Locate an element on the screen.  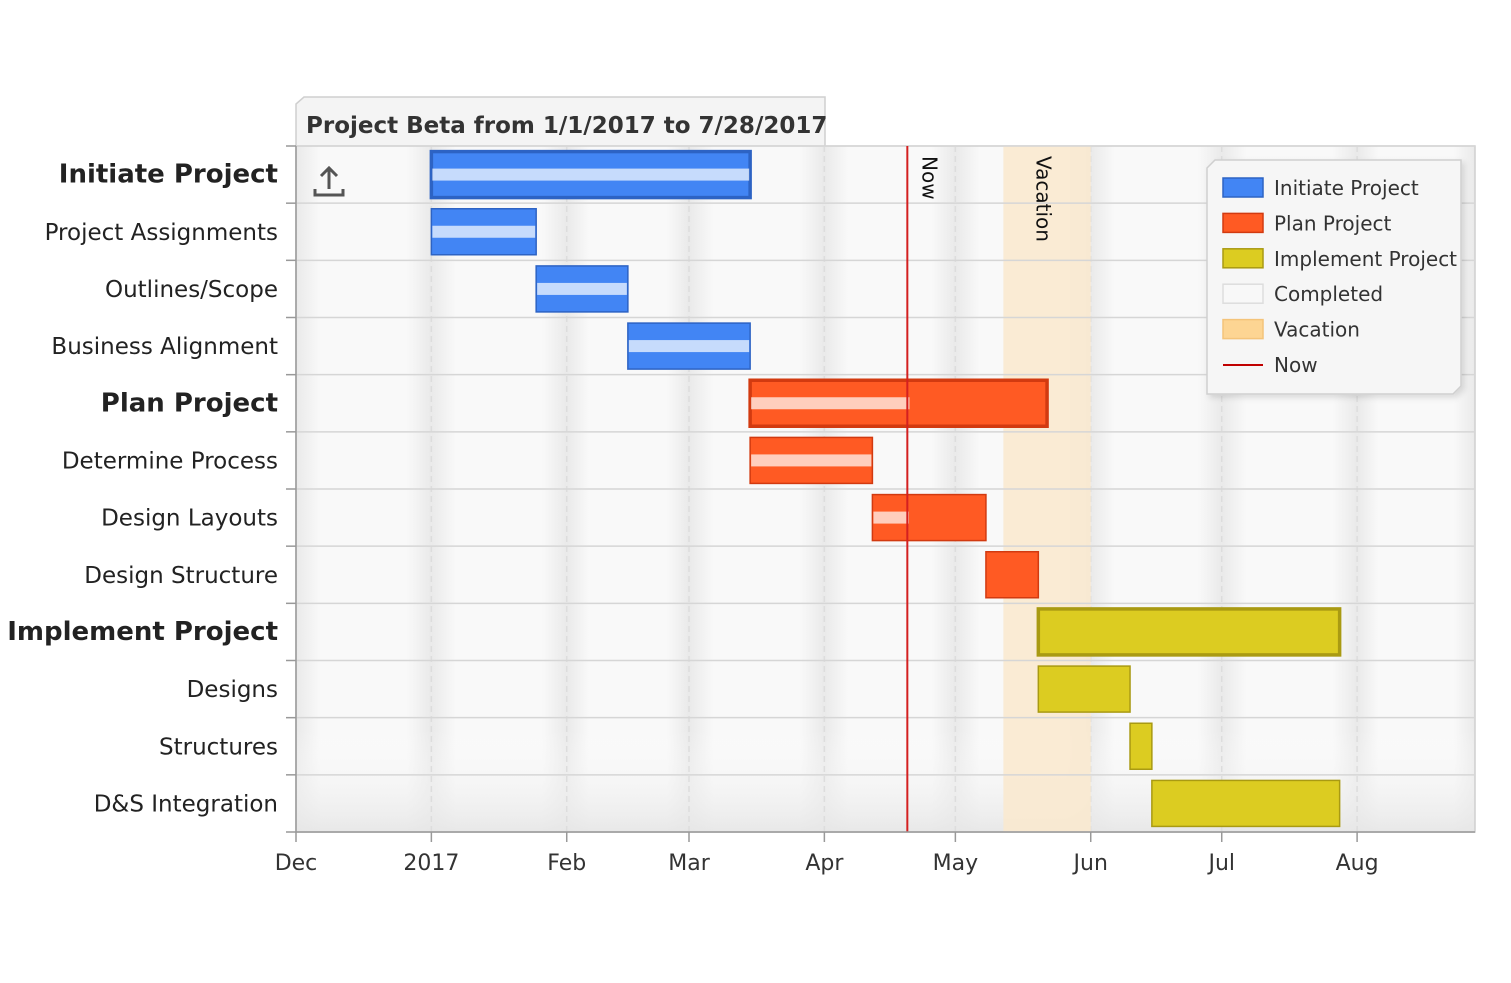
x-tick-label-jun: Jun is located at coordinates (1090, 863).